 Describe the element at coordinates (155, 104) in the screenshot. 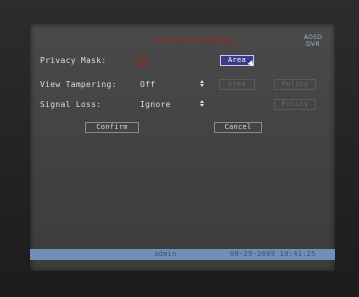

I see `signal-loss-select: Ignore` at that location.